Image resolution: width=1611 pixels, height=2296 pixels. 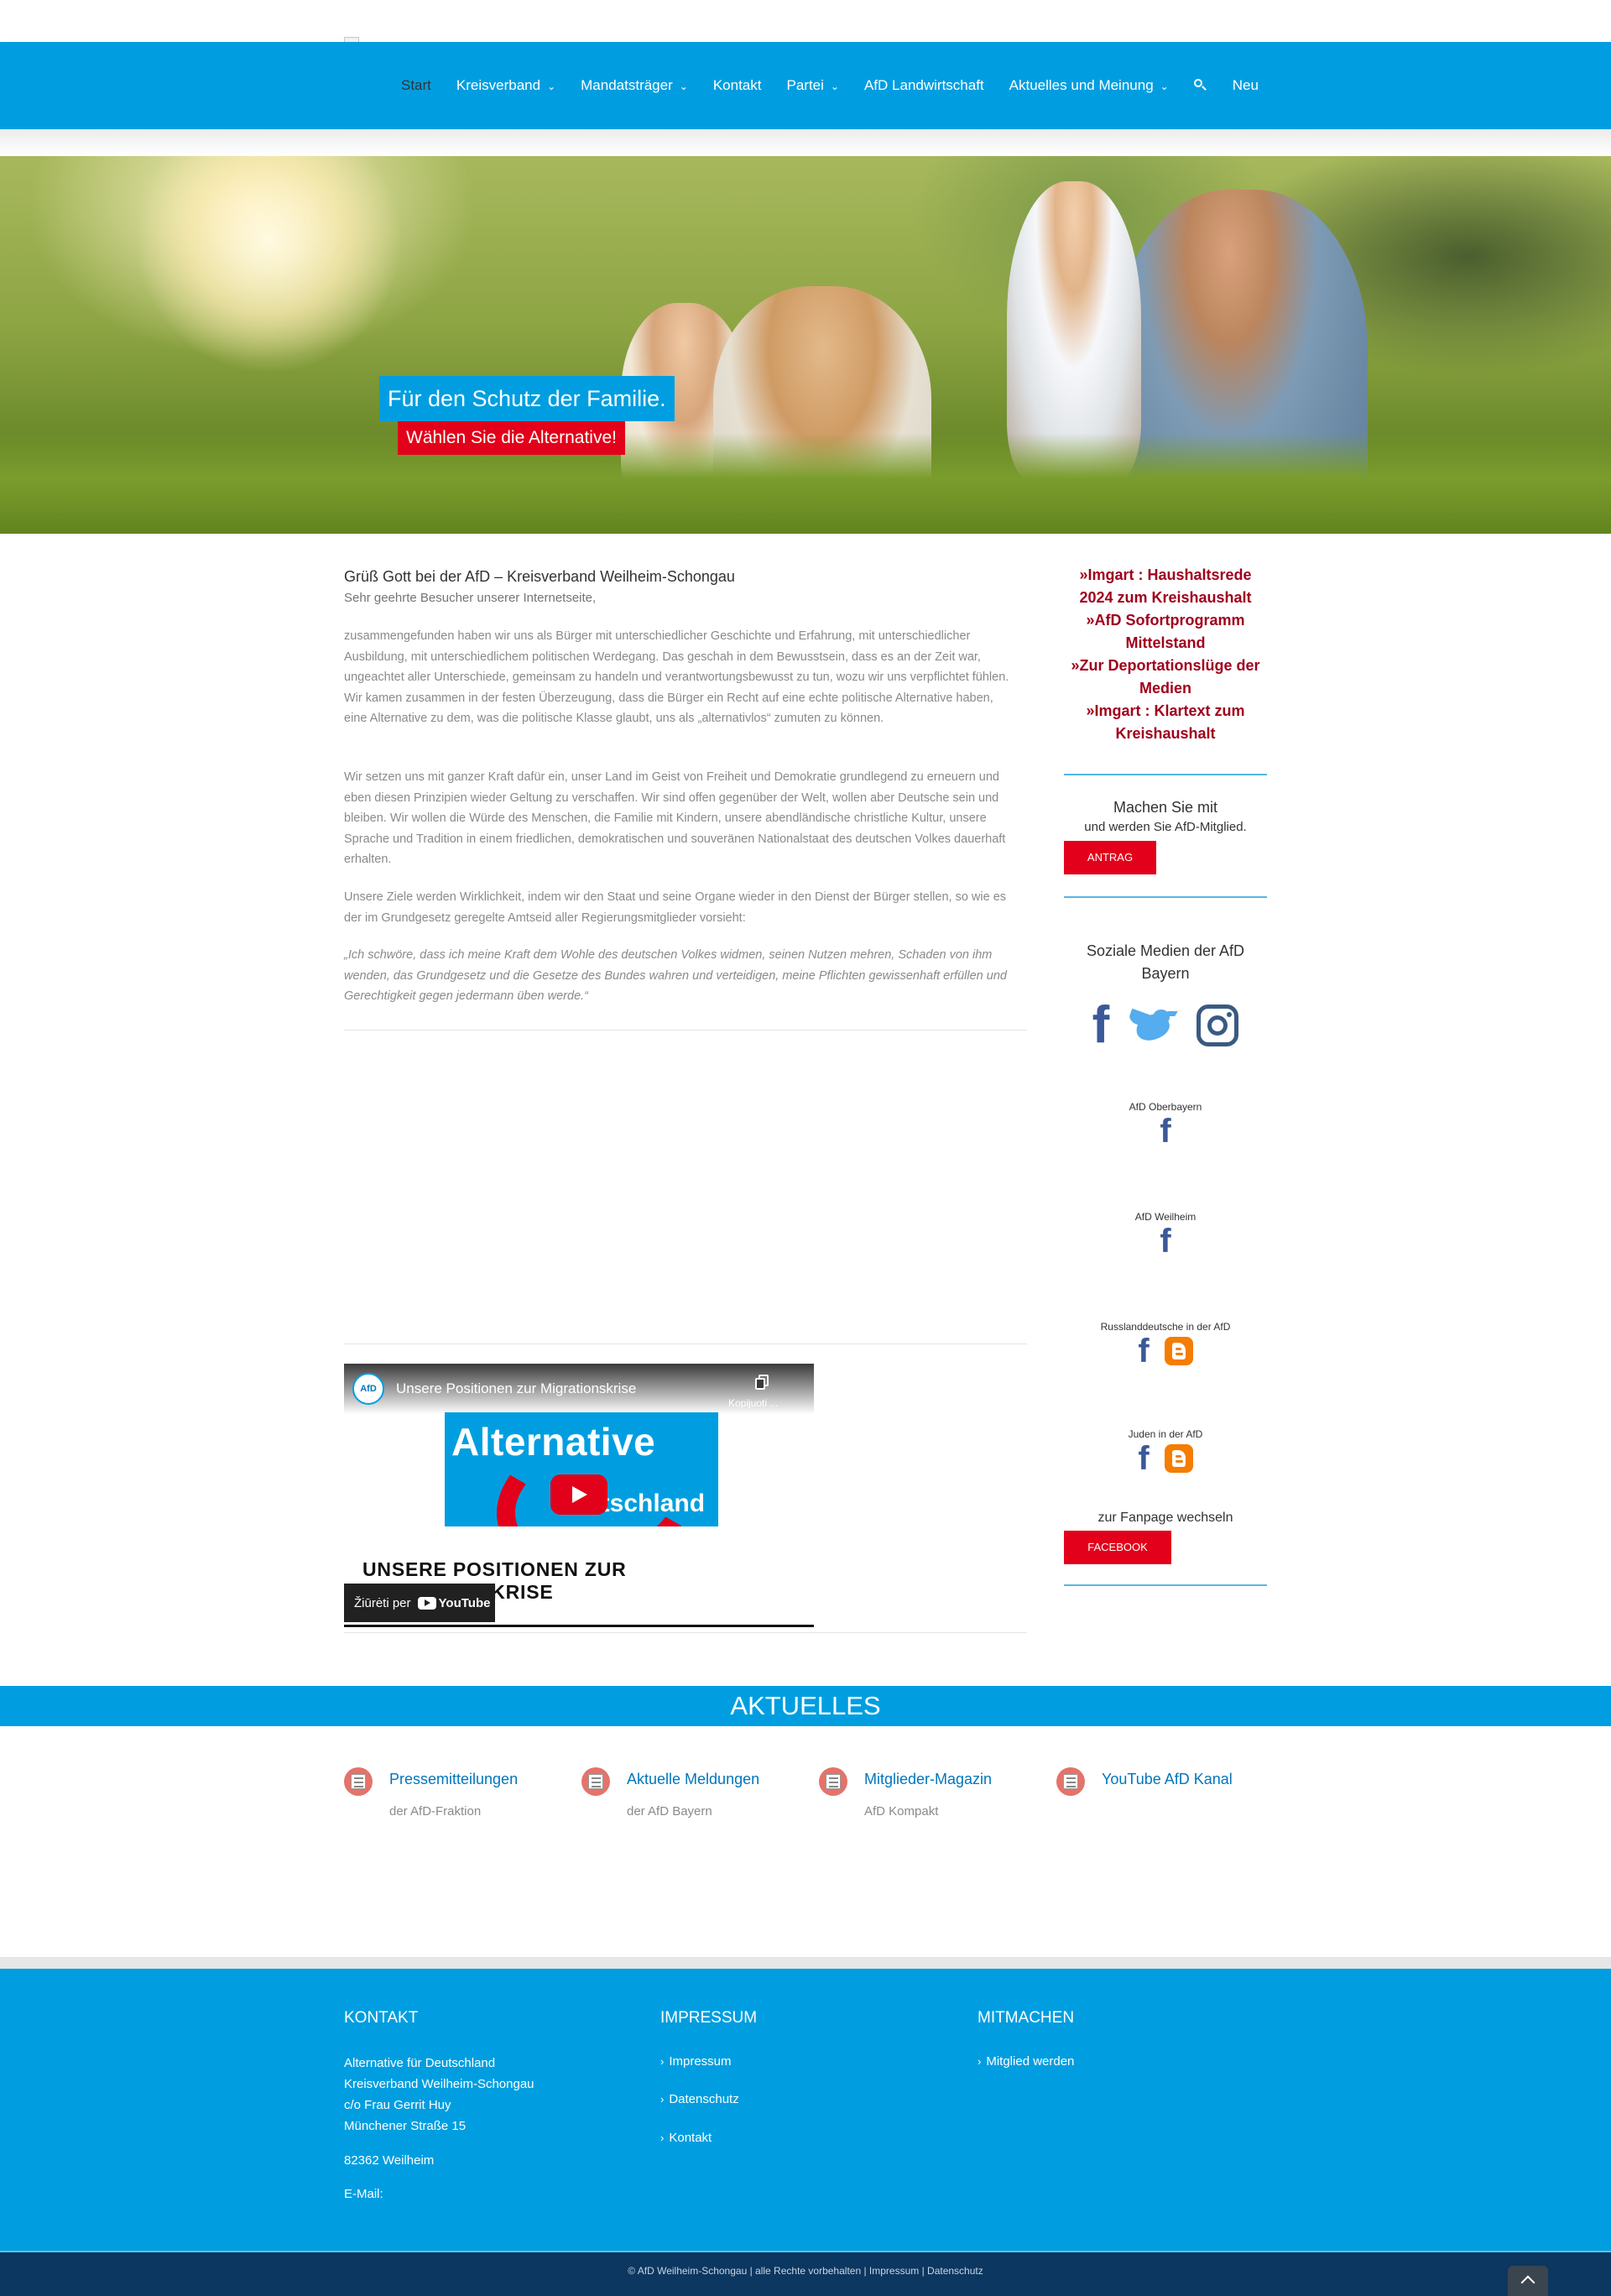 I want to click on nav-aktuelles-meinung: Aktuelles und Meinung ⌄, so click(x=1089, y=85).